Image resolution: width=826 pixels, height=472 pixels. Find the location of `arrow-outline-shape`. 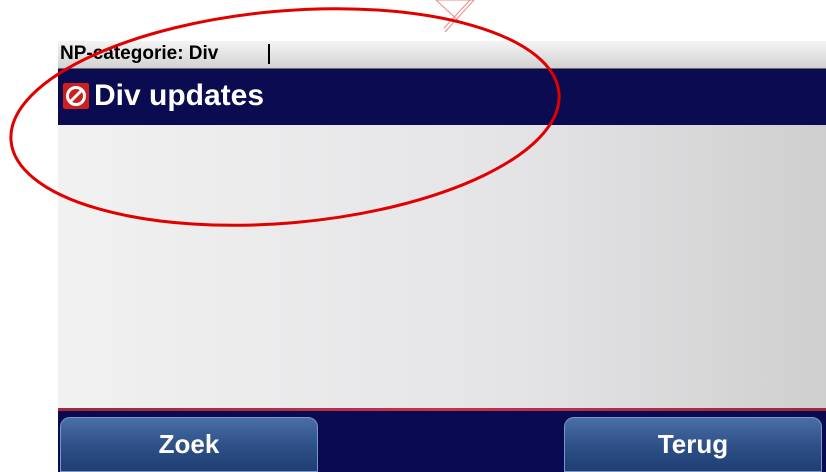

arrow-outline-shape is located at coordinates (455, 16).